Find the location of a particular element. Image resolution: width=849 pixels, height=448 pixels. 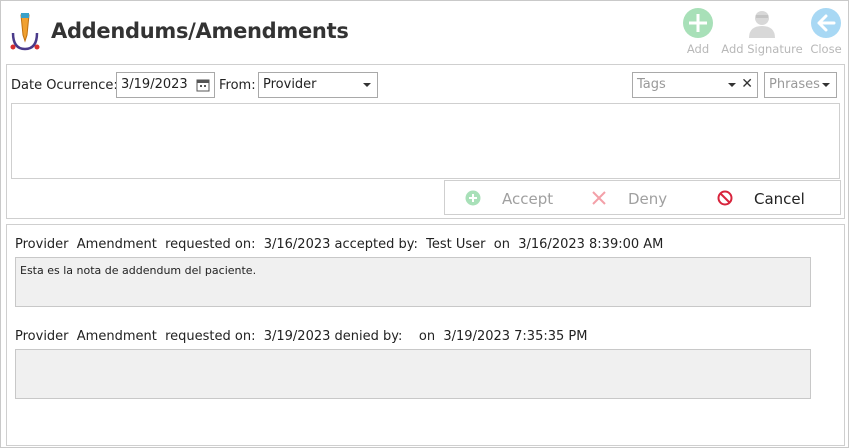

phrases-chevron-down-icon is located at coordinates (826, 85).